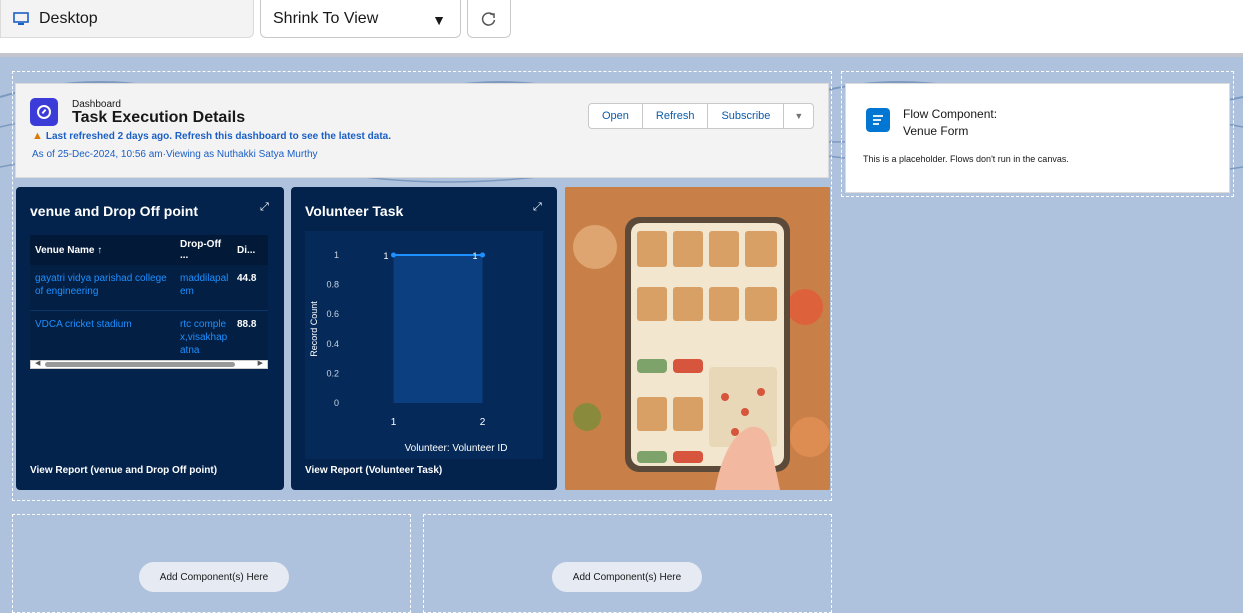  What do you see at coordinates (878, 120) in the screenshot?
I see `flow-icon` at bounding box center [878, 120].